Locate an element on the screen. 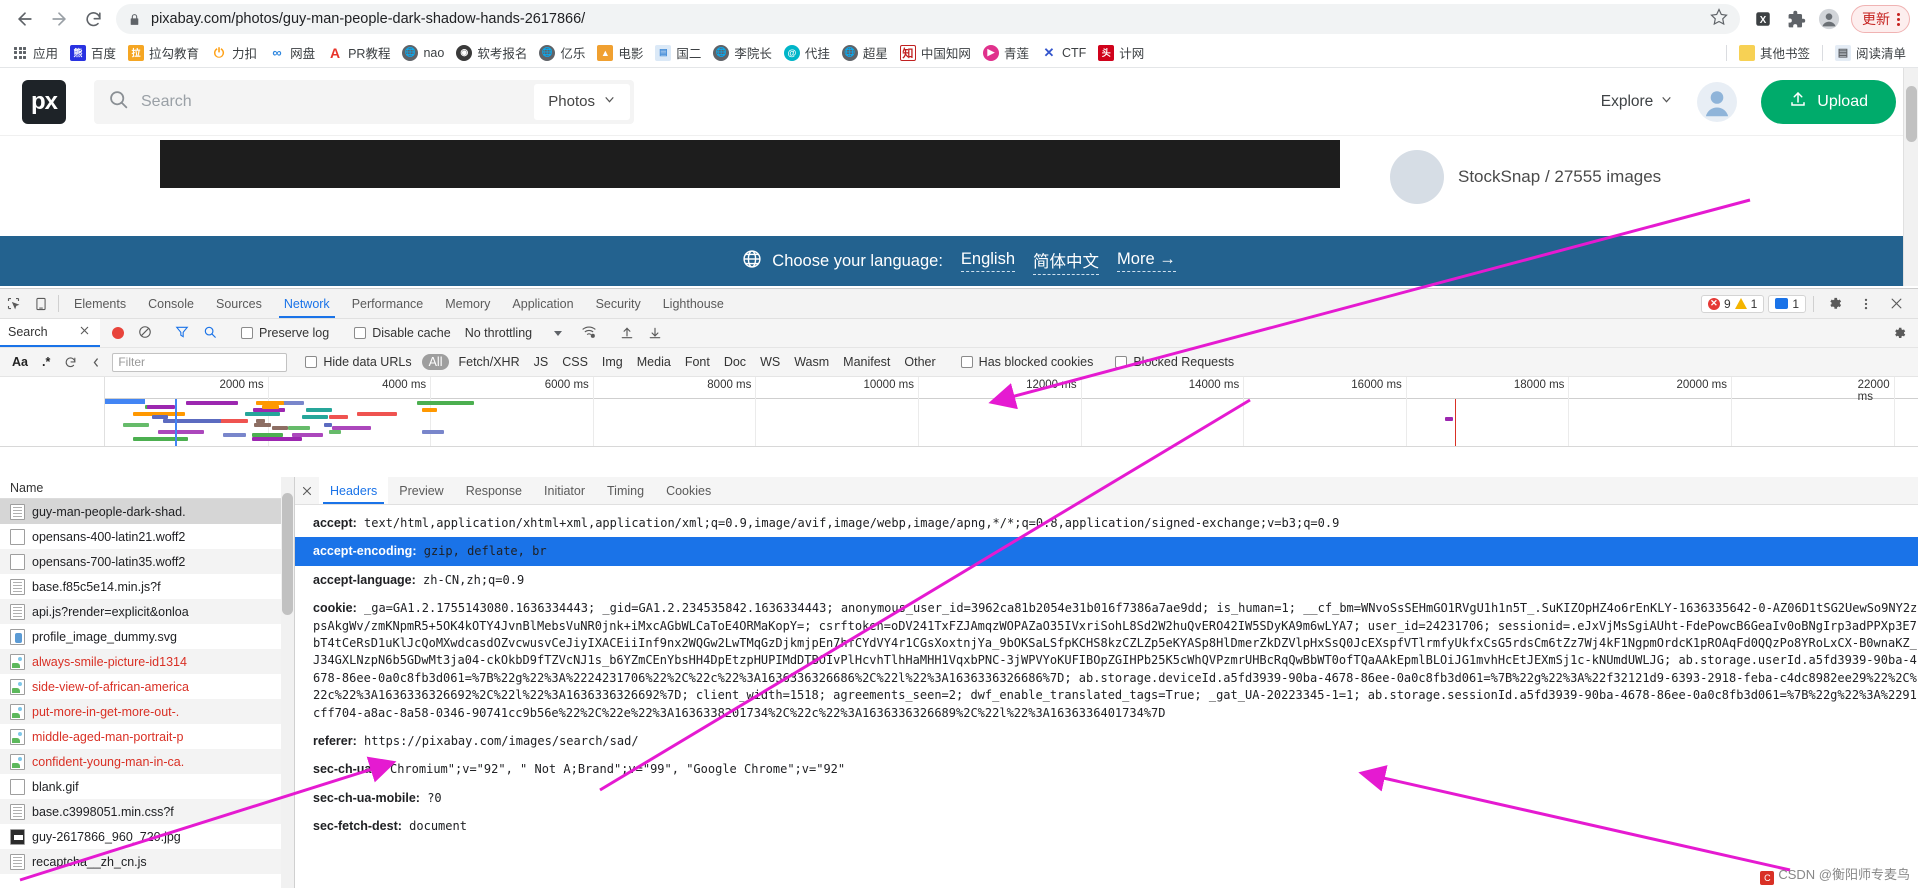 Image resolution: width=1918 pixels, height=888 pixels. header-row: sec-ch-ua-mobile: ?0 is located at coordinates (1106, 798).